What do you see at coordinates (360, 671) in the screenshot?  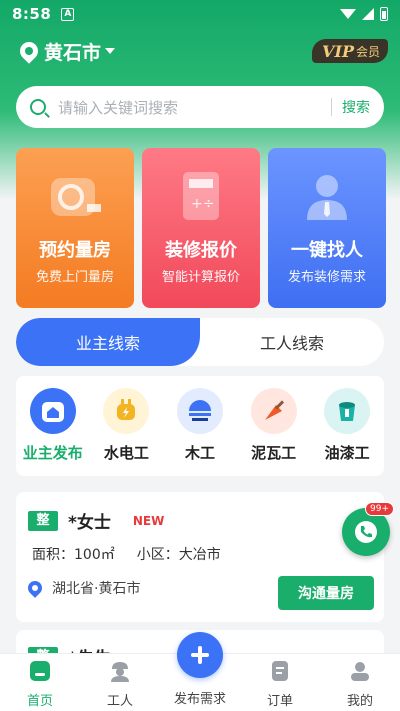 I see `profile-icon` at bounding box center [360, 671].